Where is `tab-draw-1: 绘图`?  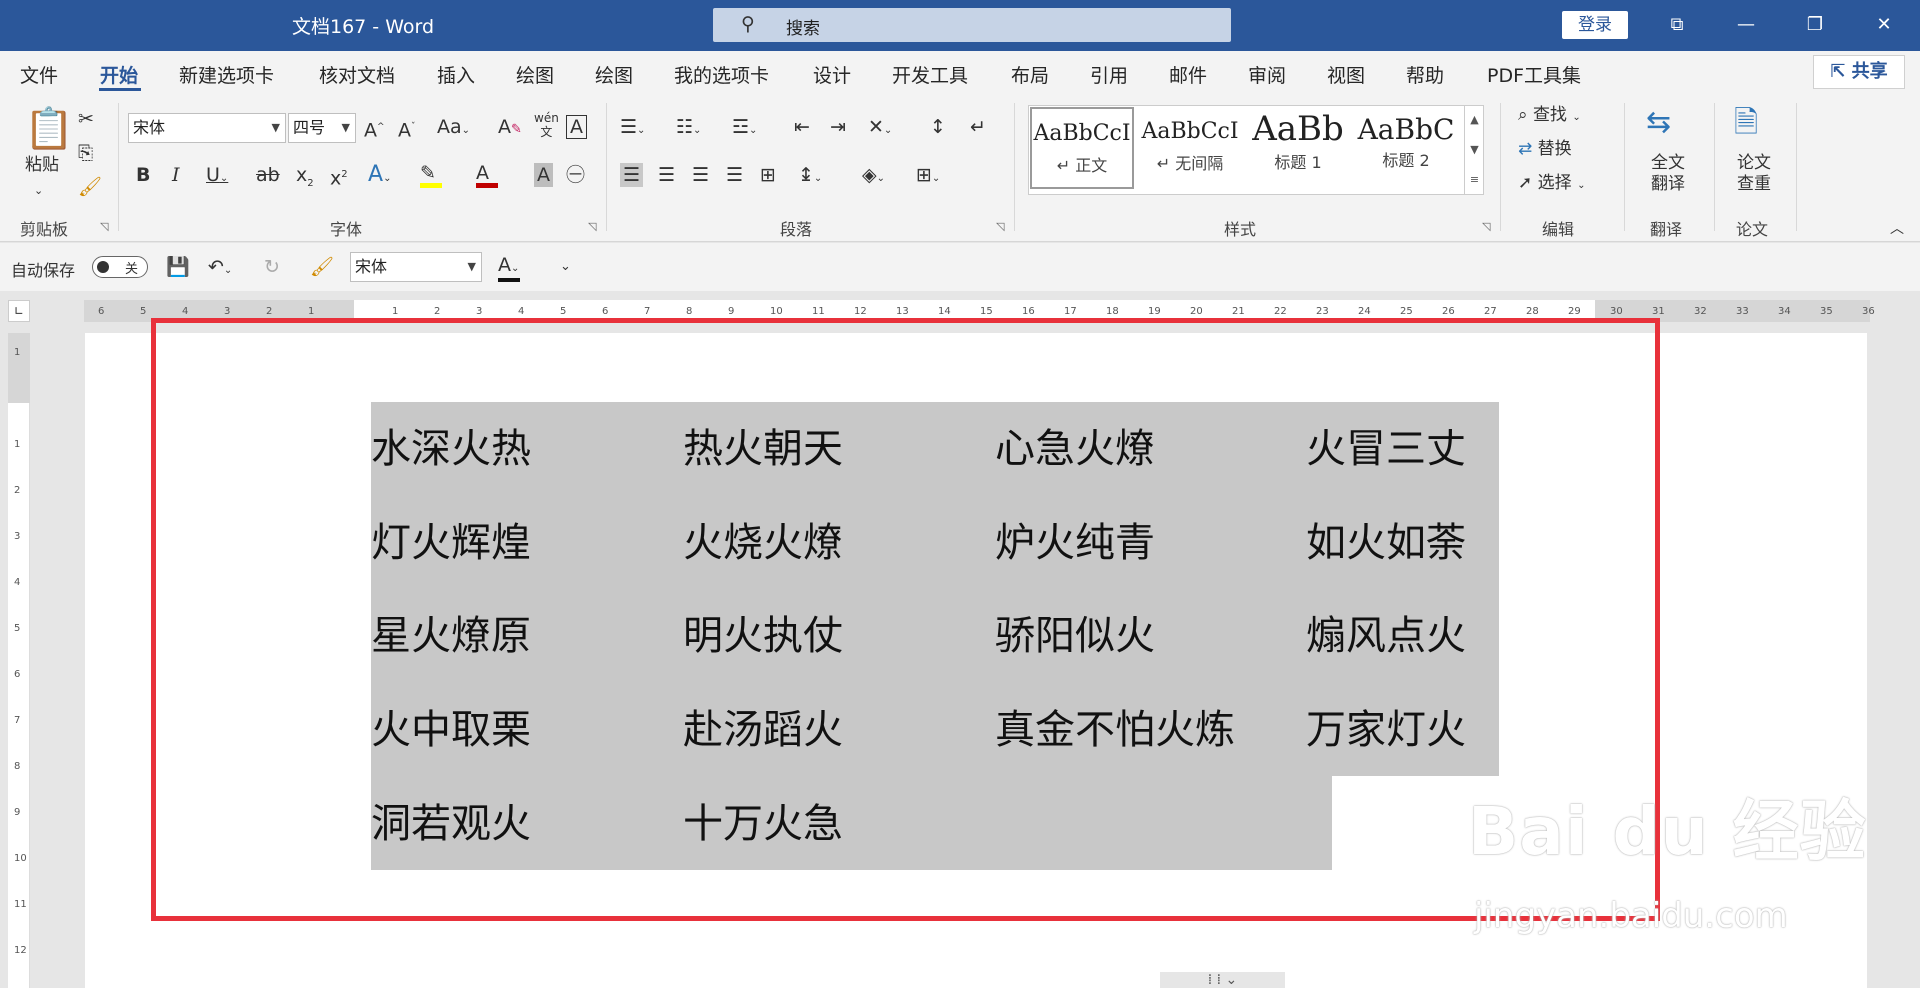 tab-draw-1: 绘图 is located at coordinates (535, 74).